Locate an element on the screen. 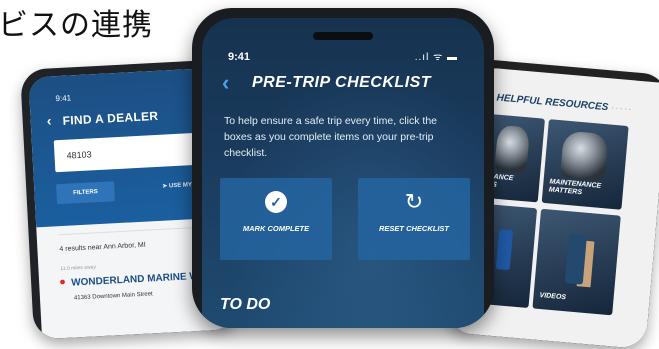 This screenshot has height=349, width=659. dealer-distance: 11.0 miles away is located at coordinates (78, 268).